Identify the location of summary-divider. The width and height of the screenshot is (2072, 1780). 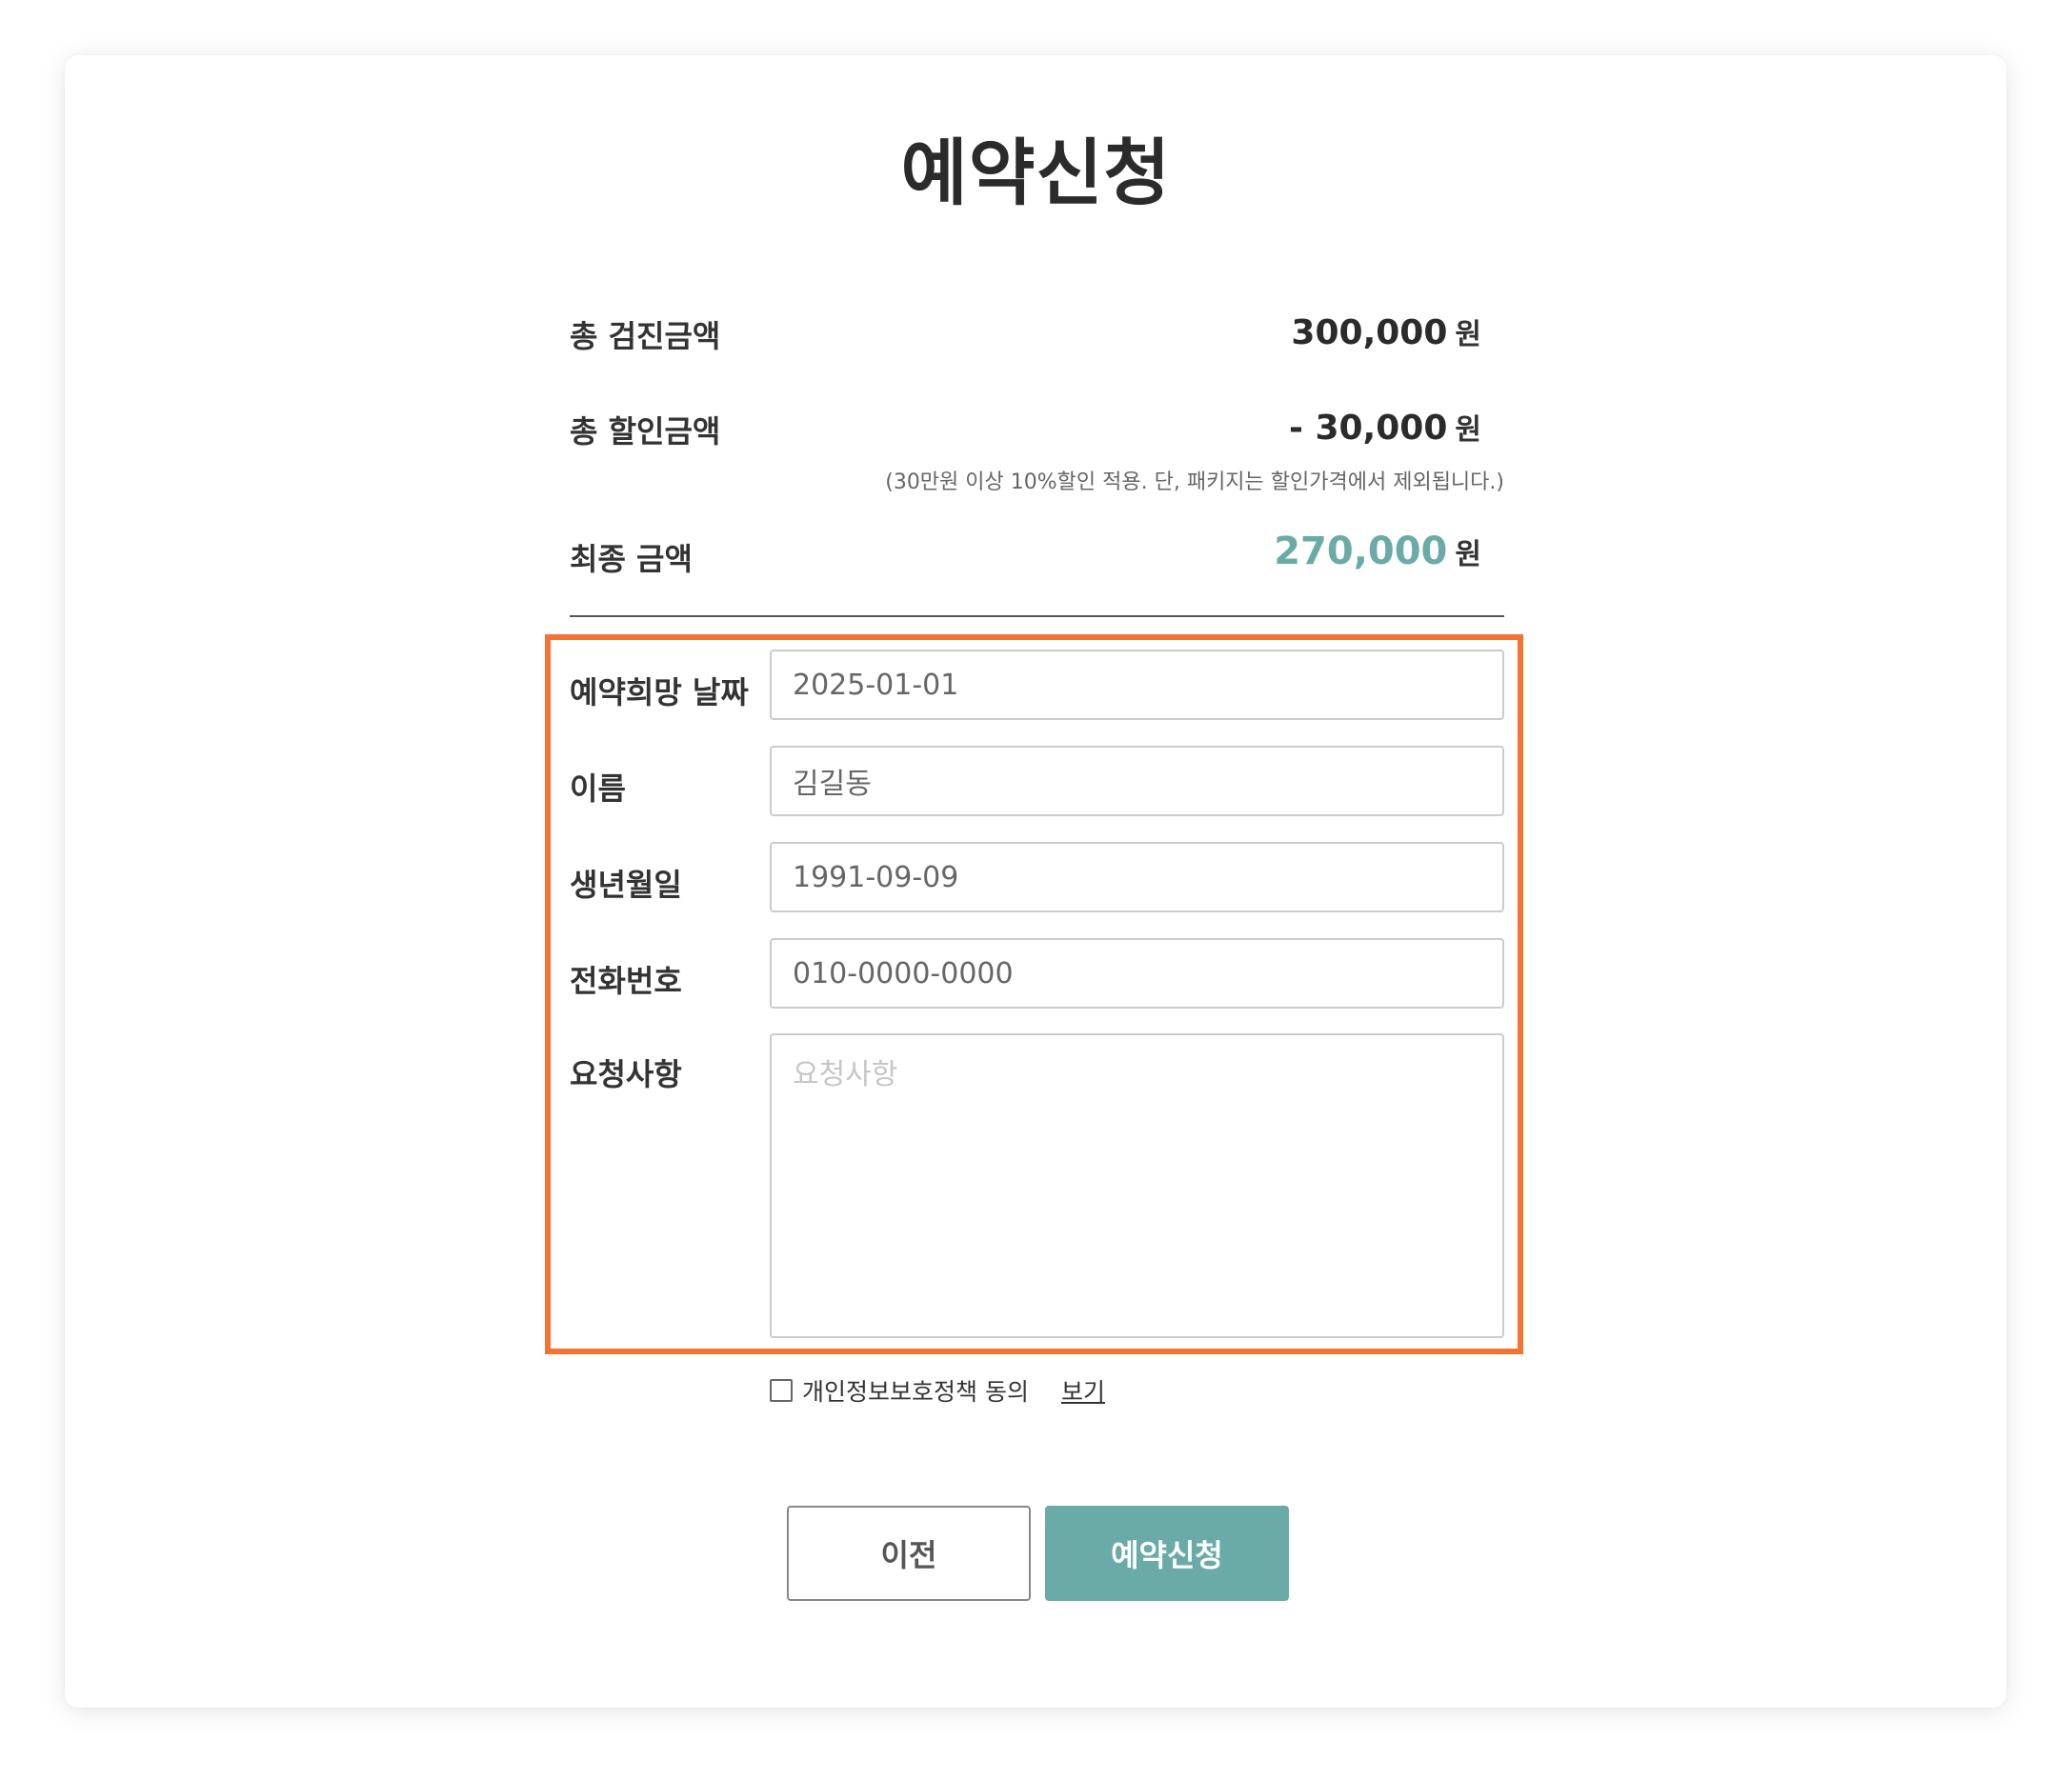
(1037, 616).